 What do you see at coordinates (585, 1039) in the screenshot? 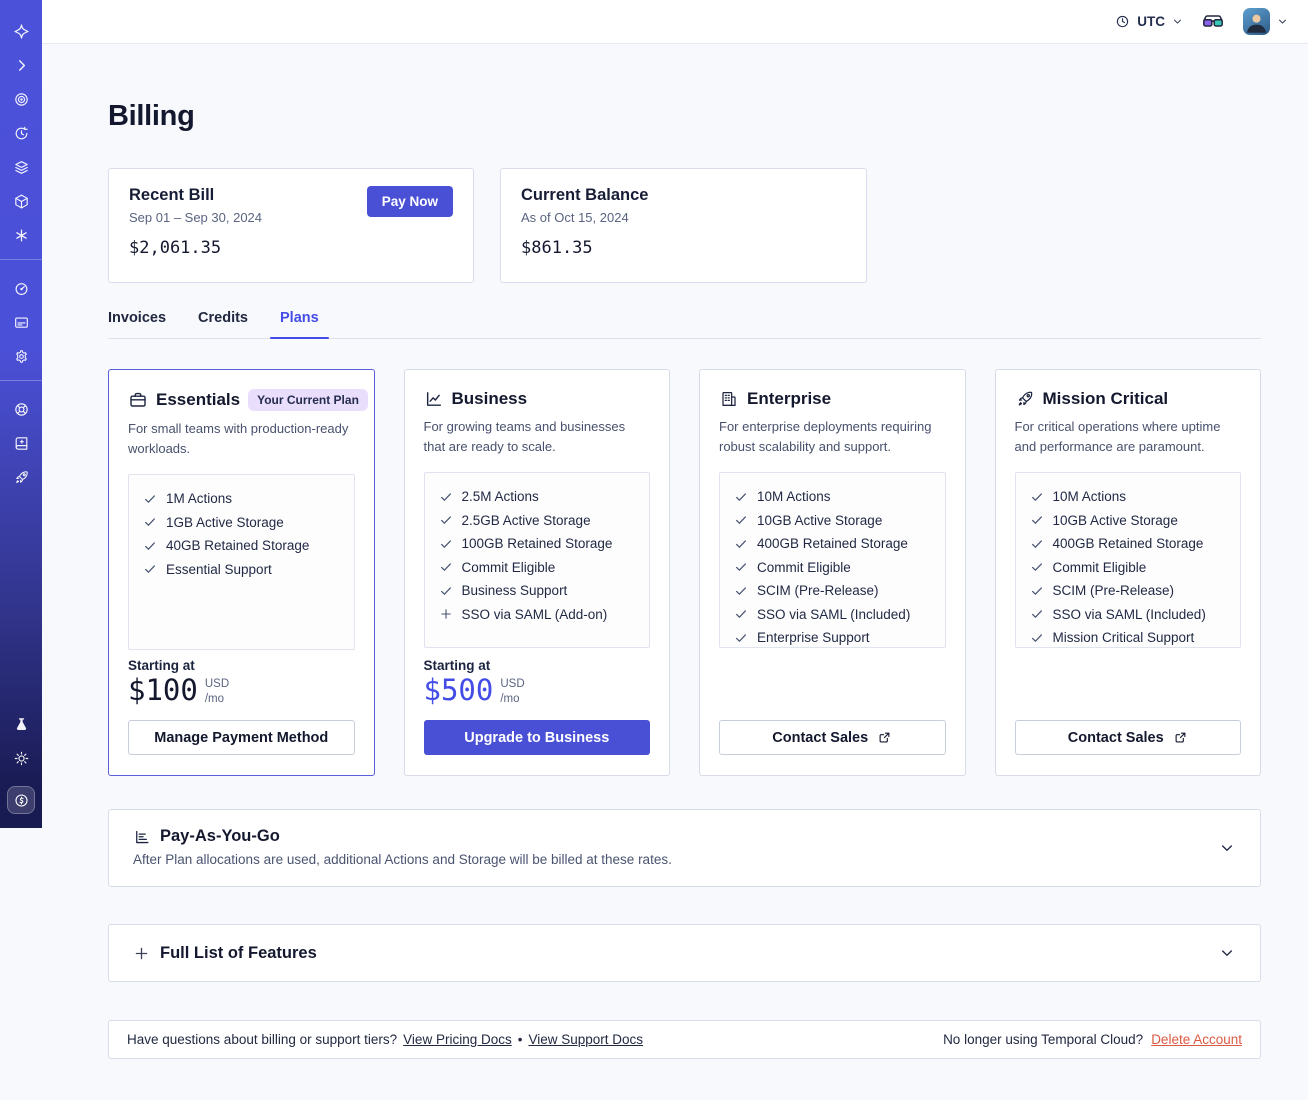
I see `support-docs-link: View Support Docs` at bounding box center [585, 1039].